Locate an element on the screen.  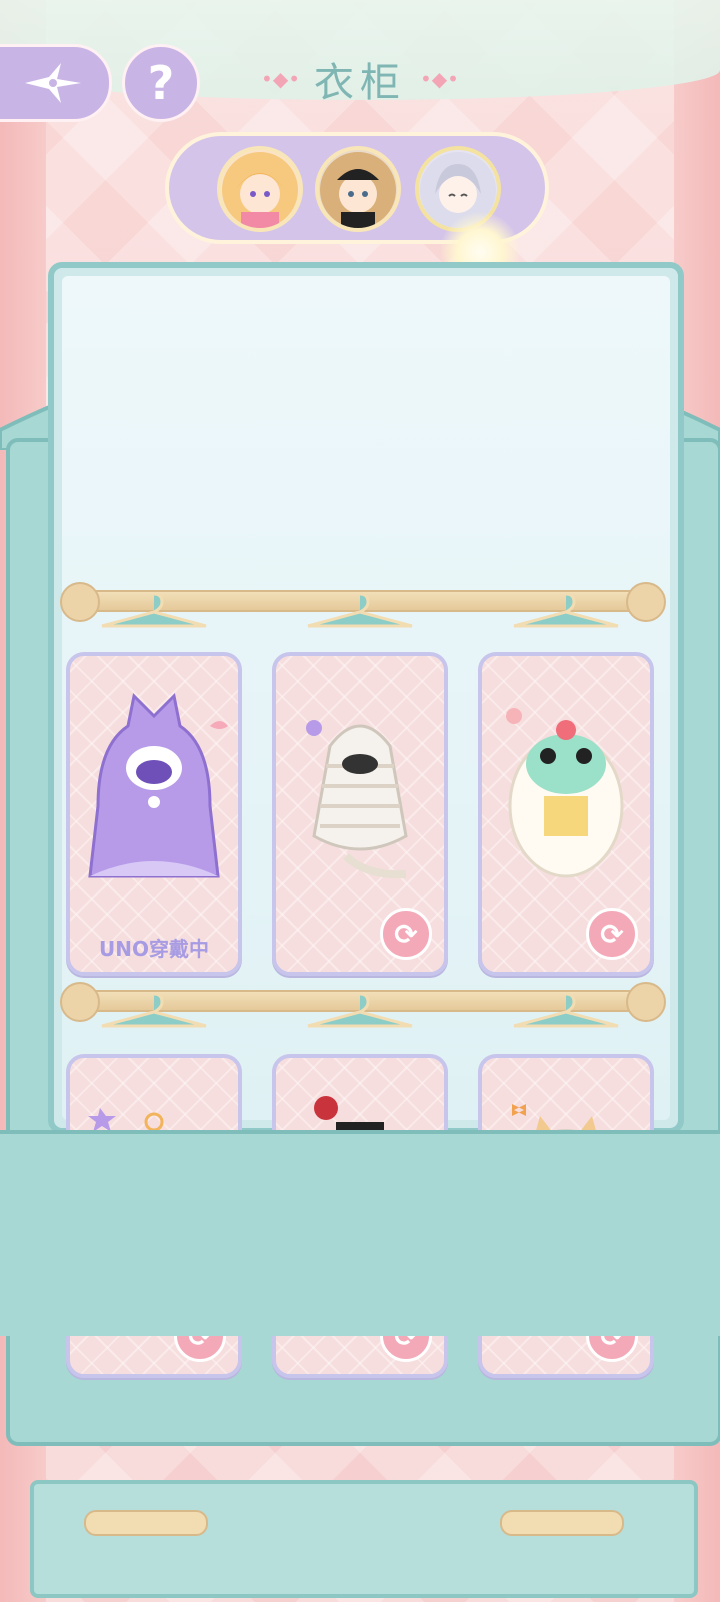
drawer-handle-right is located at coordinates (562, 1523).